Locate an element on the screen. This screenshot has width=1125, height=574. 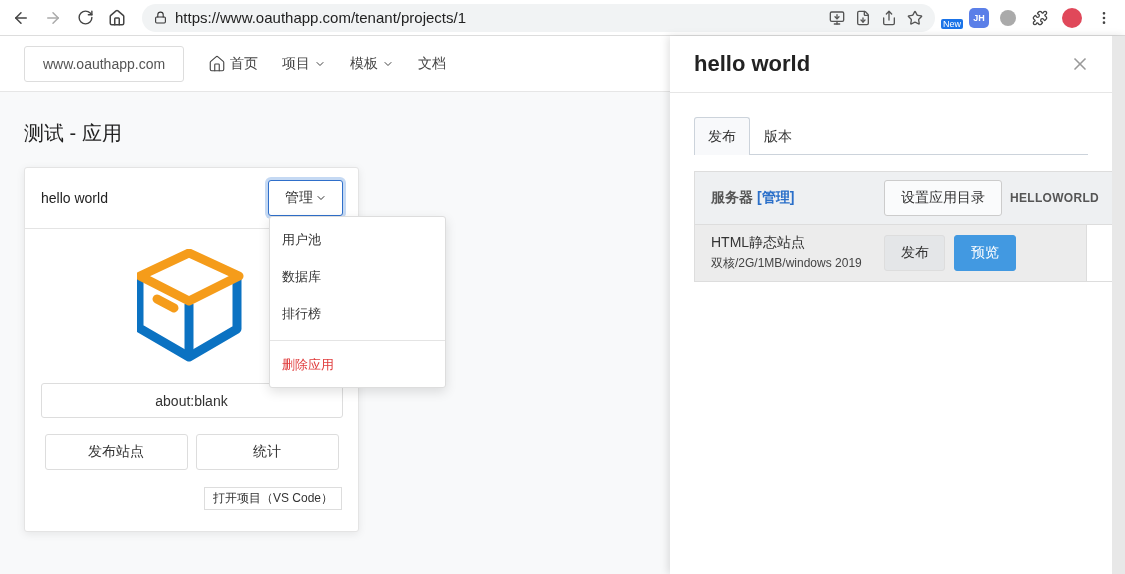
install-icon is located at coordinates (837, 17).